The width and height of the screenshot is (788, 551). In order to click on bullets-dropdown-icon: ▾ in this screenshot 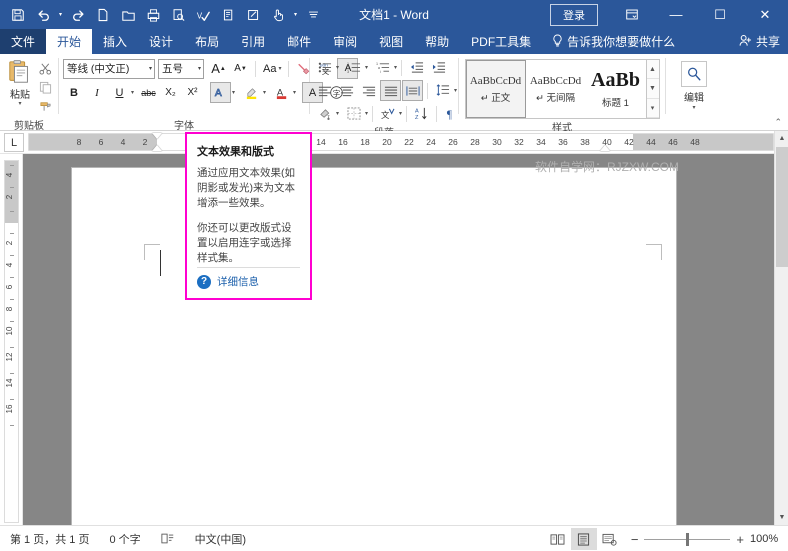, I will do `click(337, 67)`.